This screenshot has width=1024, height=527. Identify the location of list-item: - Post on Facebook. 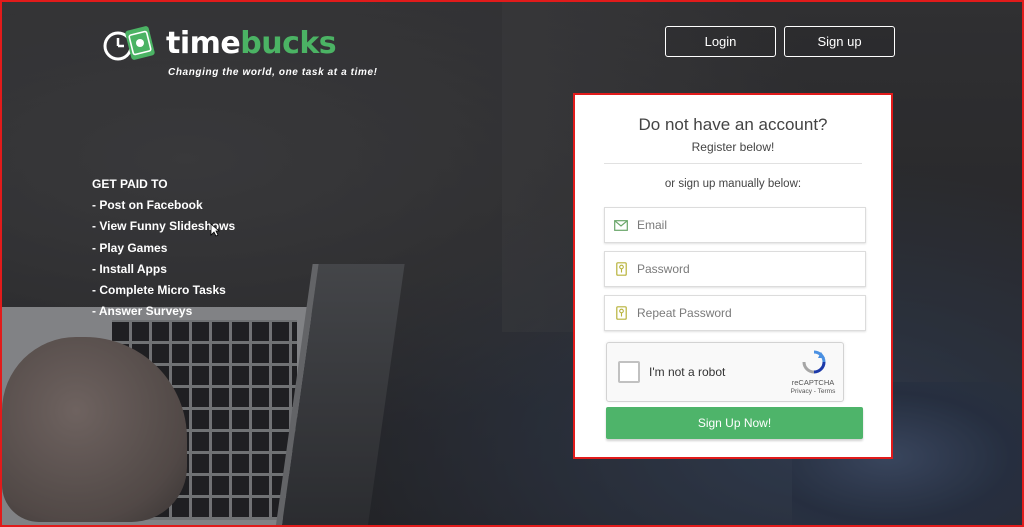
(147, 205).